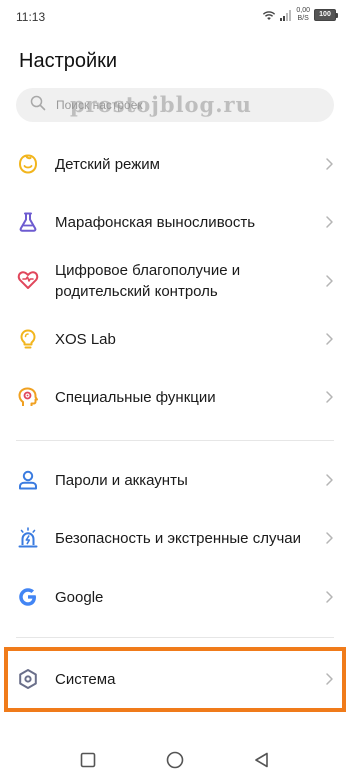  What do you see at coordinates (28, 280) in the screenshot?
I see `heart-icon` at bounding box center [28, 280].